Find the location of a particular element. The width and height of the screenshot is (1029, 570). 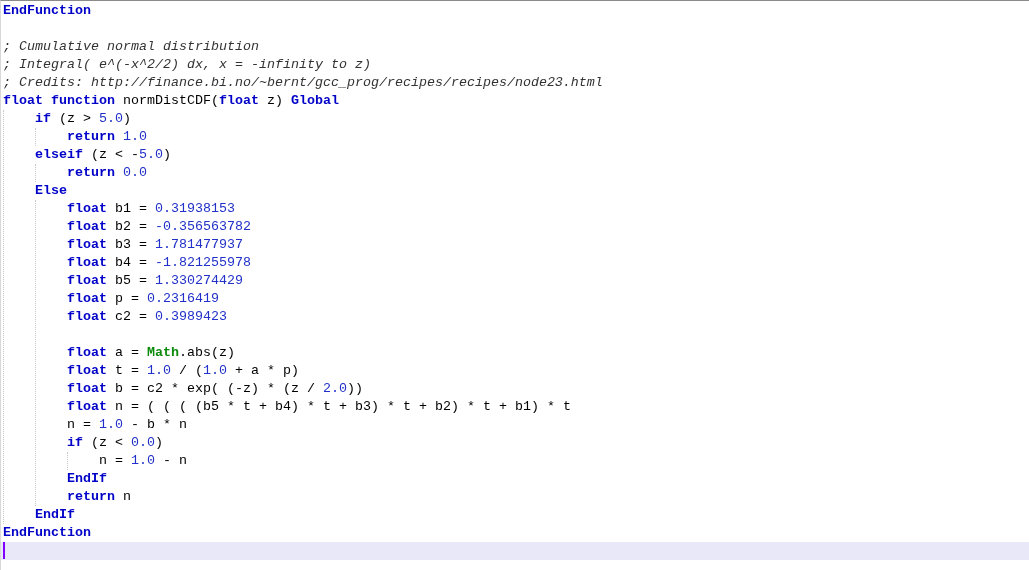

code-line: float b4 = -1.821255978 is located at coordinates (159, 263).